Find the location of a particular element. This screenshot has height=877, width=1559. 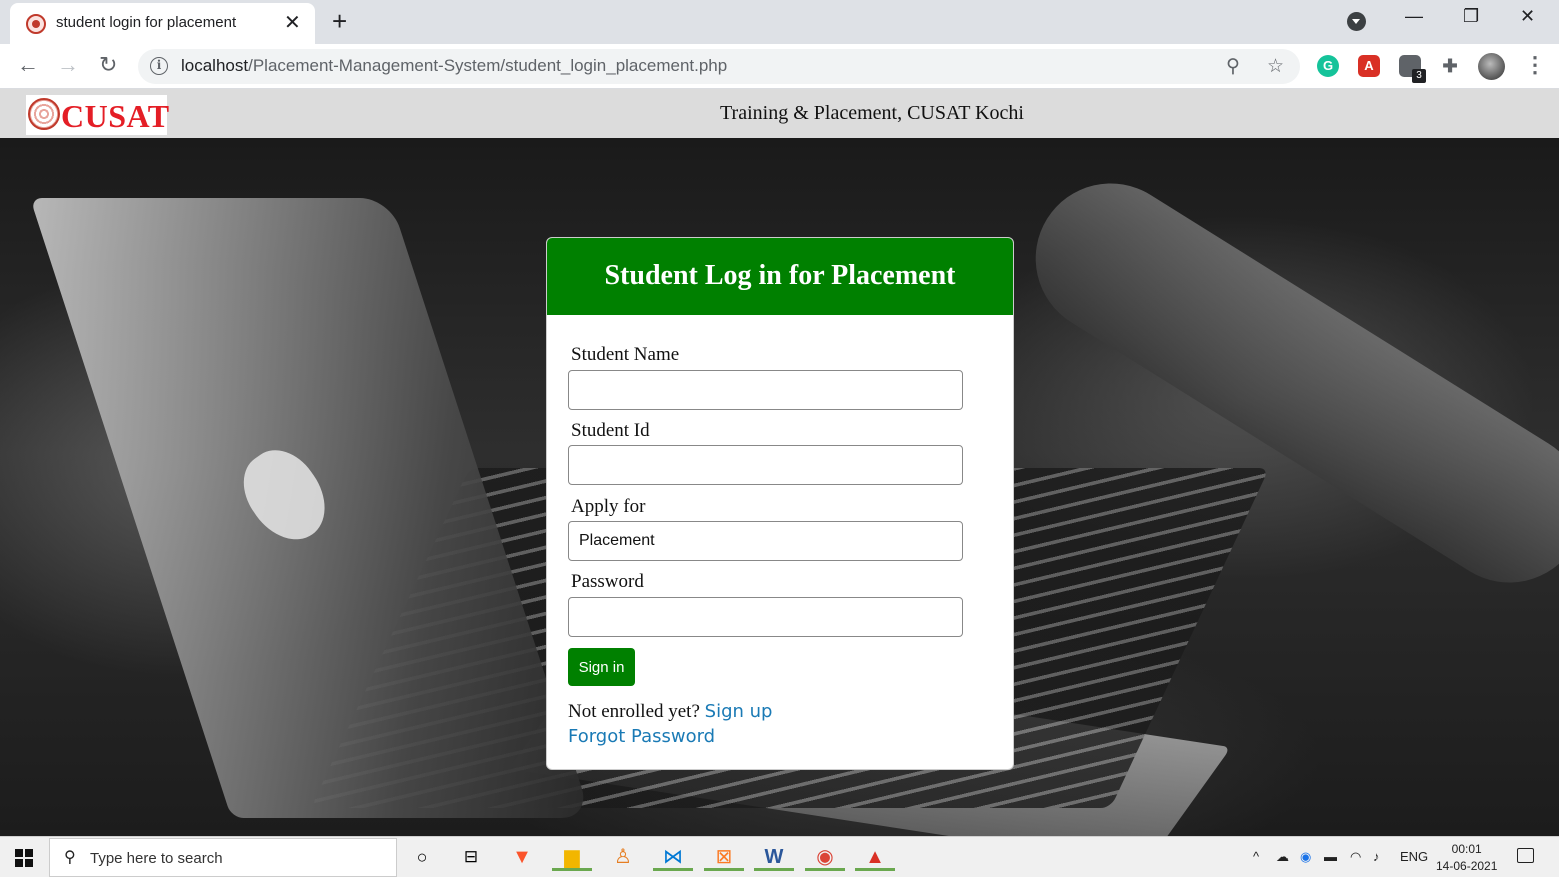

site-info-icon: i is located at coordinates (159, 66).